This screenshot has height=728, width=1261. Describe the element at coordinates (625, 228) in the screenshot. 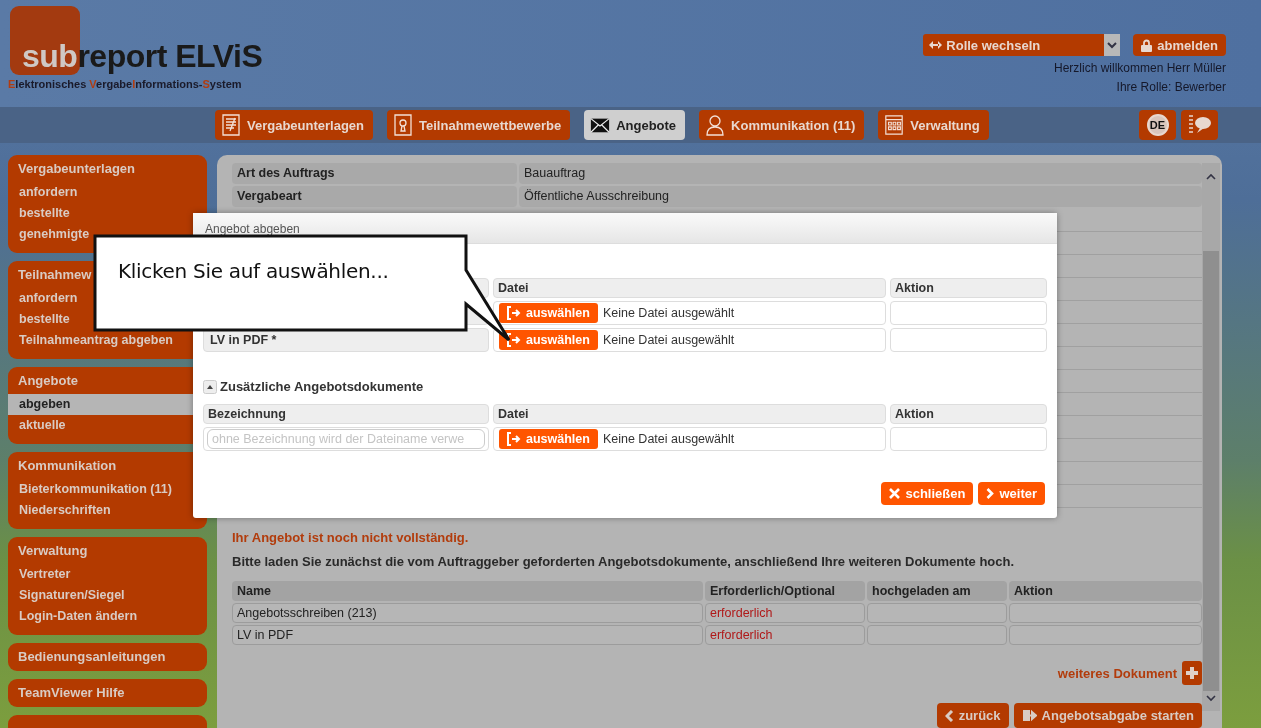

I see `dialog-title: Angebot abgeben` at that location.